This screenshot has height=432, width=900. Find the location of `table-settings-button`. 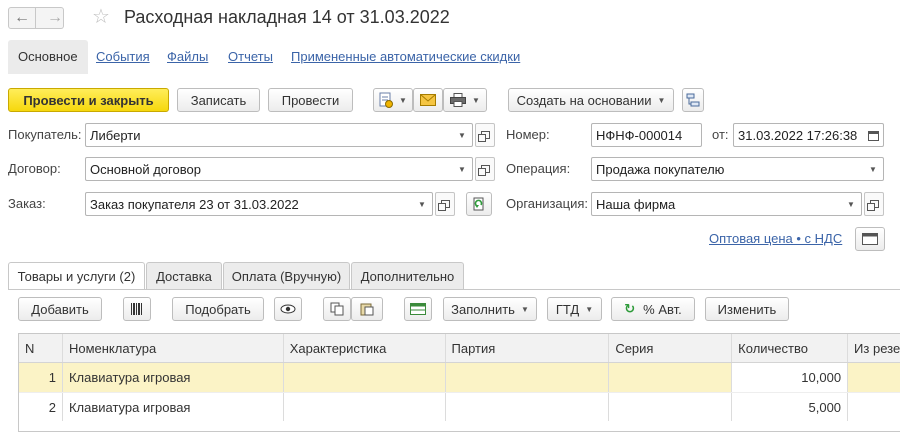

table-settings-button is located at coordinates (418, 309).